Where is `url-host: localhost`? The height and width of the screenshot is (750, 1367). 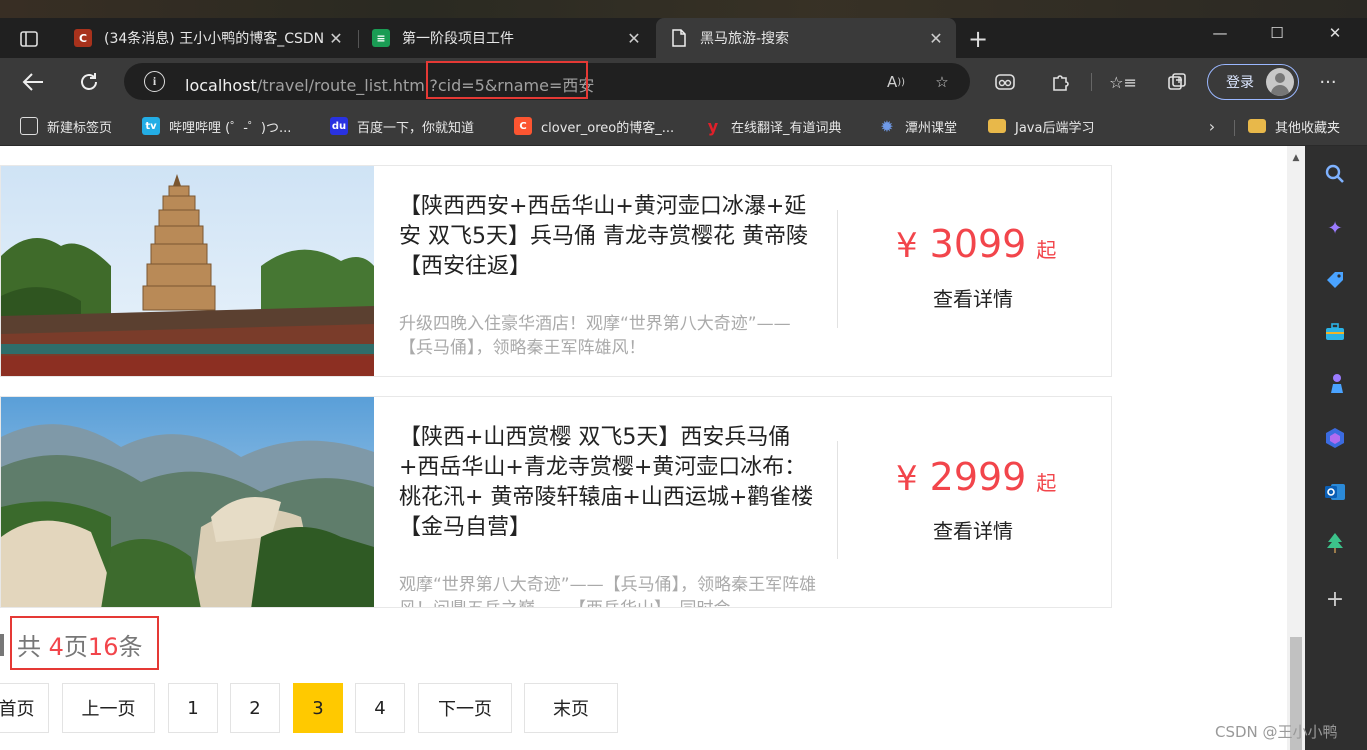
url-host: localhost is located at coordinates (221, 85).